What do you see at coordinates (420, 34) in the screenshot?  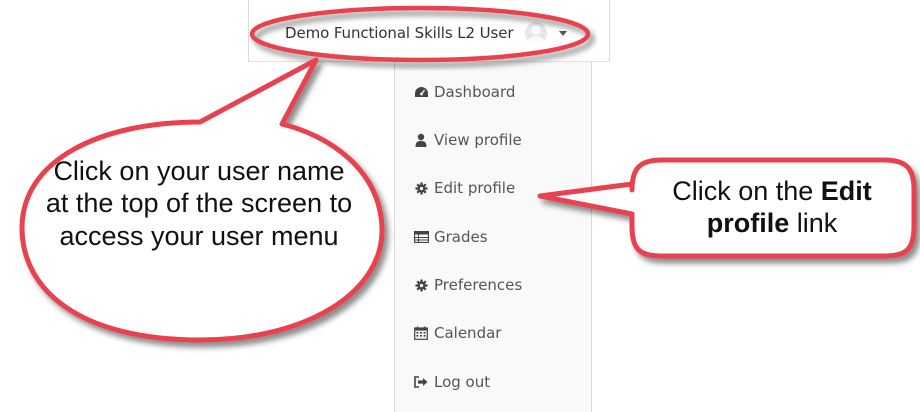 I see `username-highlight-ellipse` at bounding box center [420, 34].